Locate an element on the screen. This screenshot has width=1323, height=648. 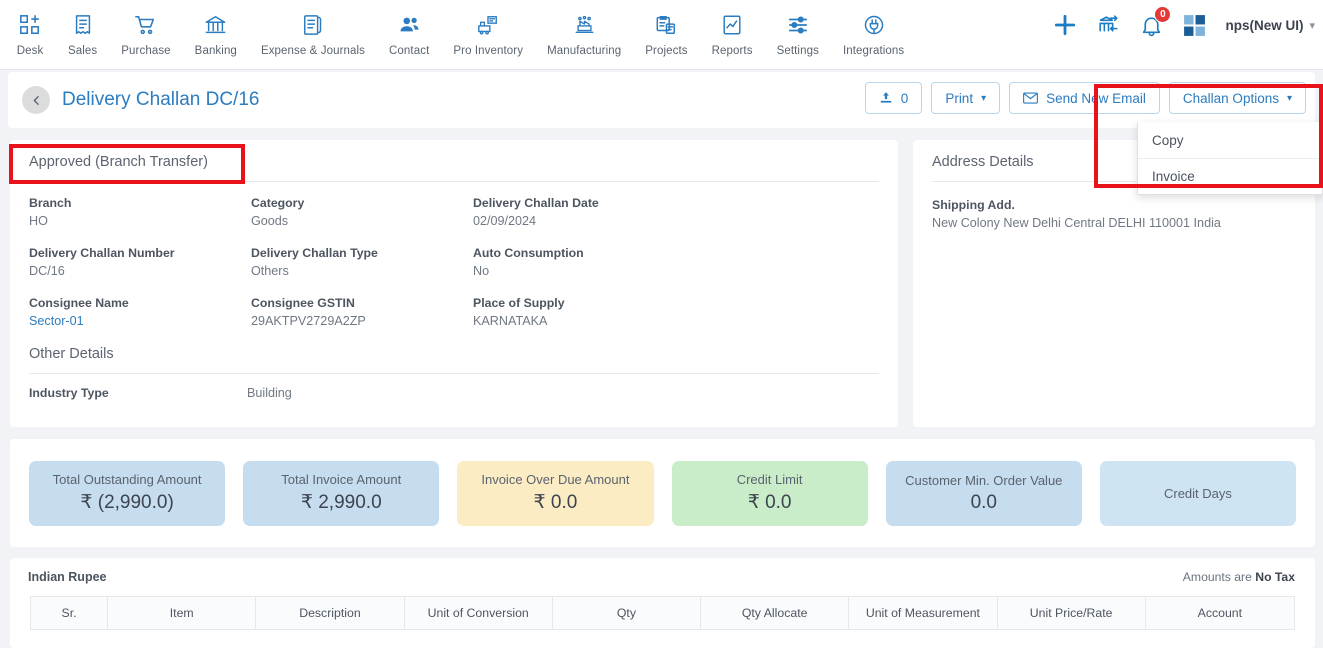
industry-type-label: Industry Type is located at coordinates (69, 393).